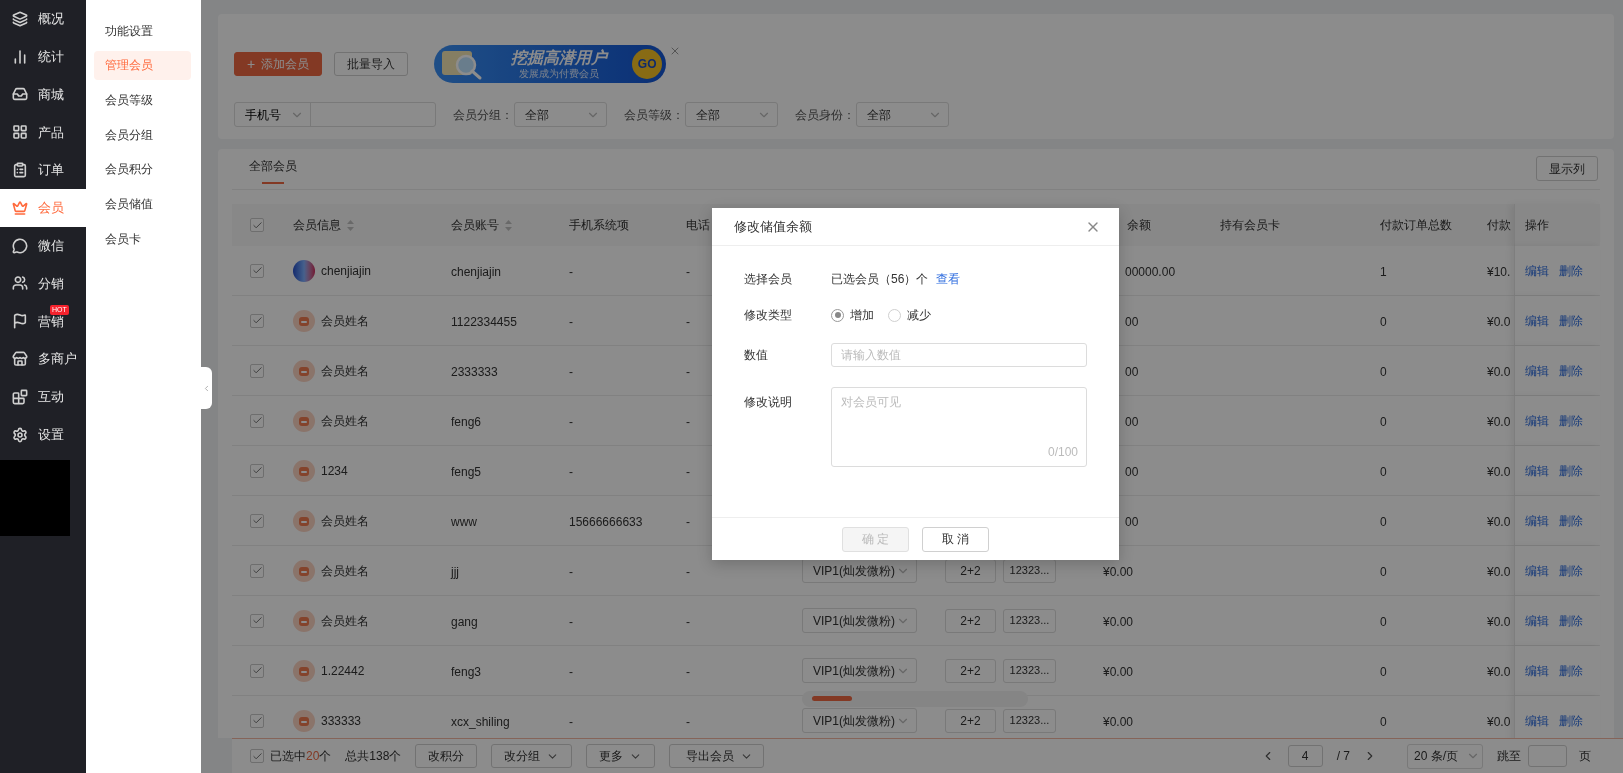 The height and width of the screenshot is (773, 1623). Describe the element at coordinates (142, 100) in the screenshot. I see `submenu-item: 会员等级` at that location.